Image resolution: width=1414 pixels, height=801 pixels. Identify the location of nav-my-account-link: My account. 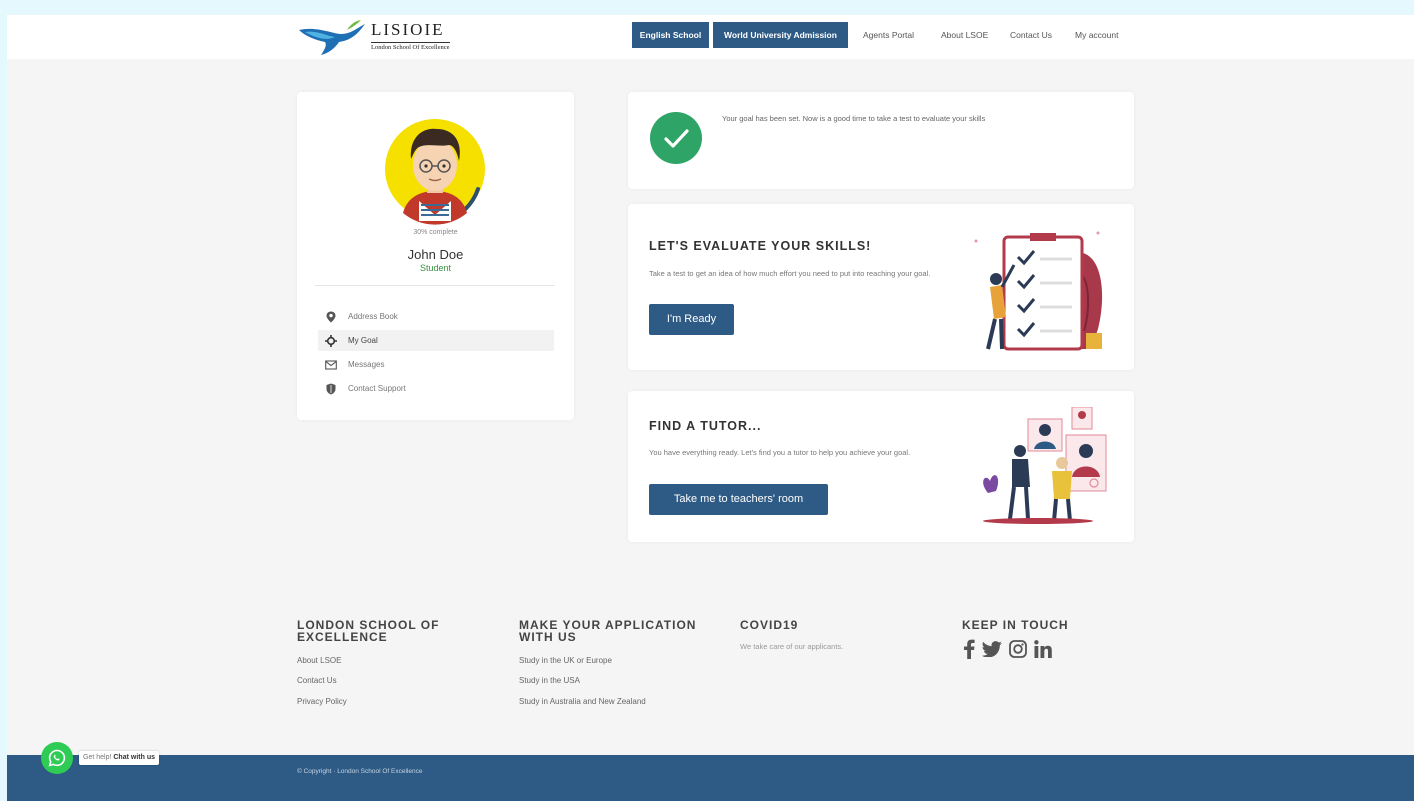
(1096, 35).